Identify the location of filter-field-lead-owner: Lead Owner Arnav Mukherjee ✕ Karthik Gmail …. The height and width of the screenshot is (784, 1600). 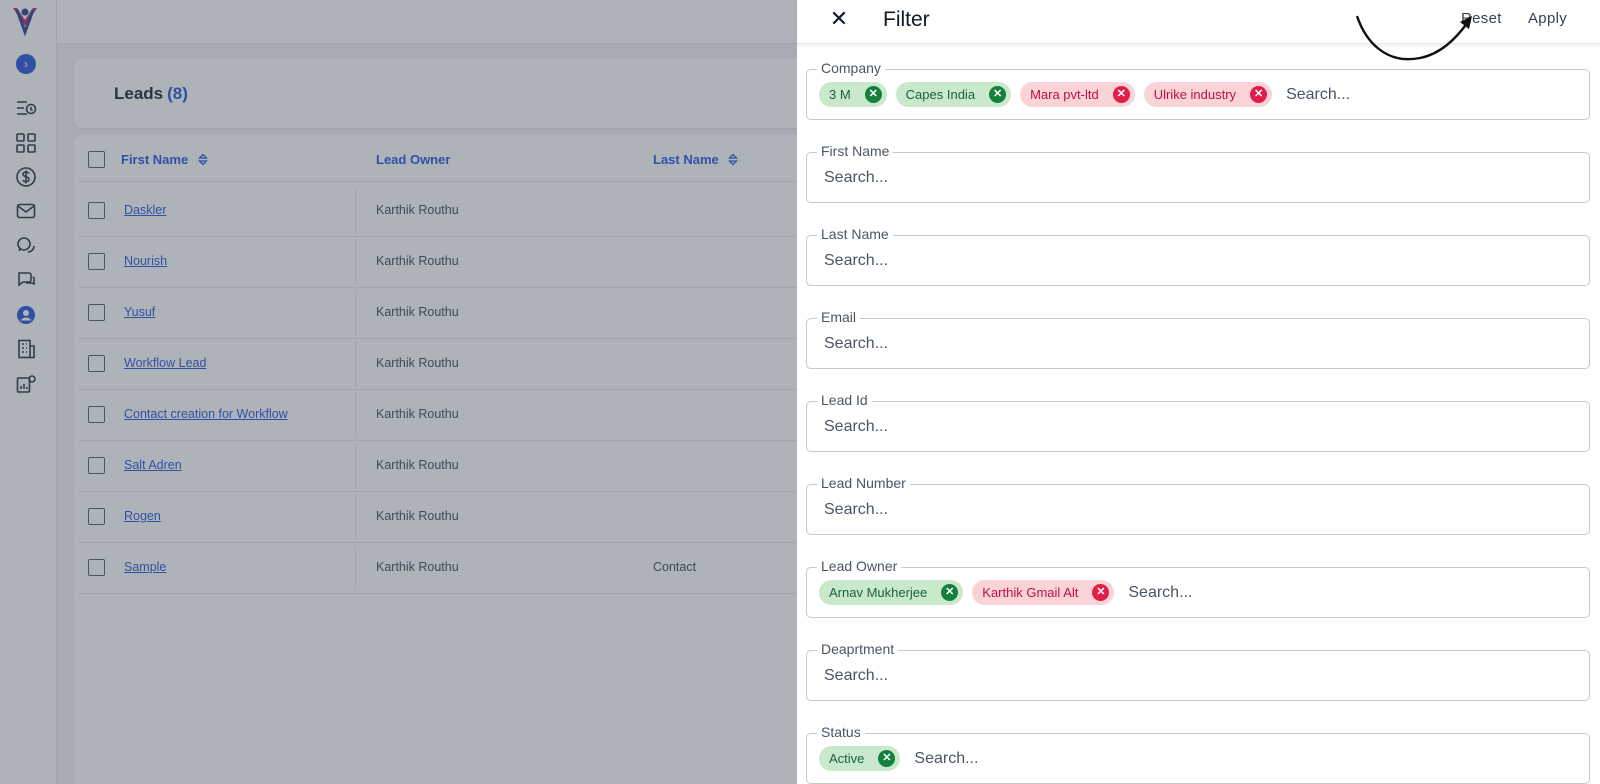
(1198, 588).